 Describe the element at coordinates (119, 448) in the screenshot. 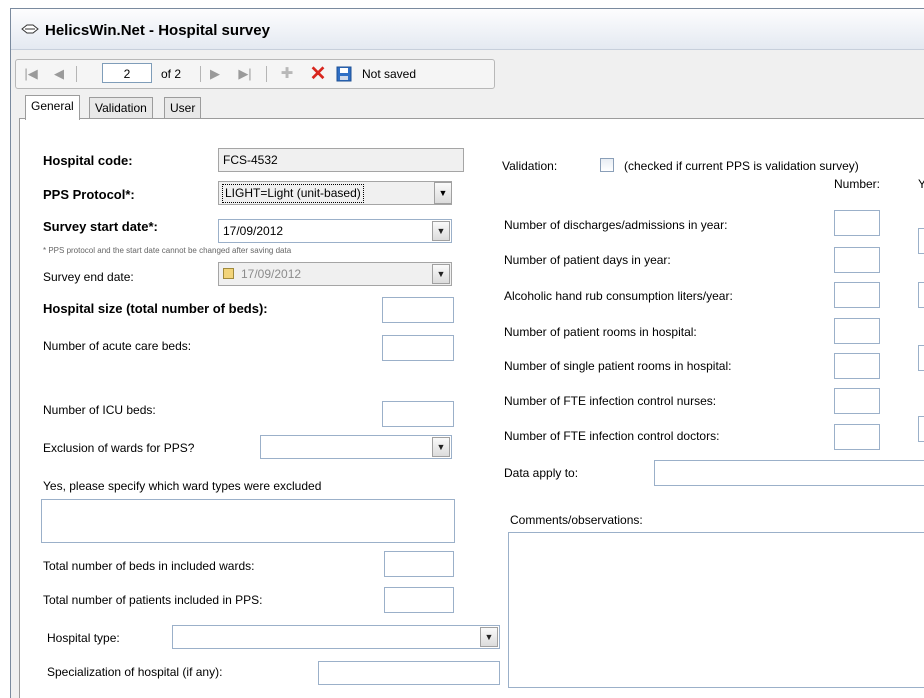

I see `exclusion-label: Exclusion of wards for PPS?` at that location.